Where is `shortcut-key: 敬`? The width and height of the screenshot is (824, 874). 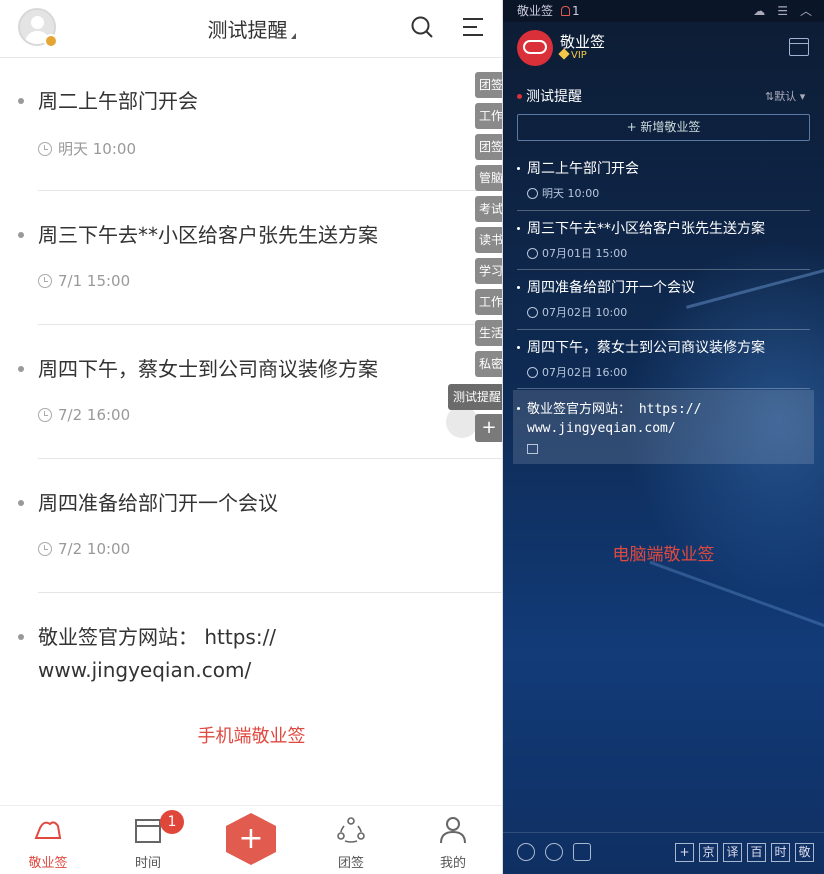 shortcut-key: 敬 is located at coordinates (804, 852).